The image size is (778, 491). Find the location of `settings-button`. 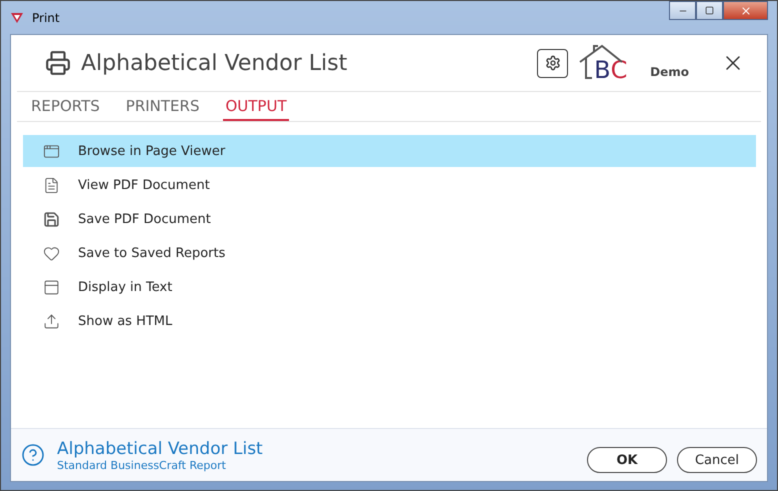

settings-button is located at coordinates (552, 63).